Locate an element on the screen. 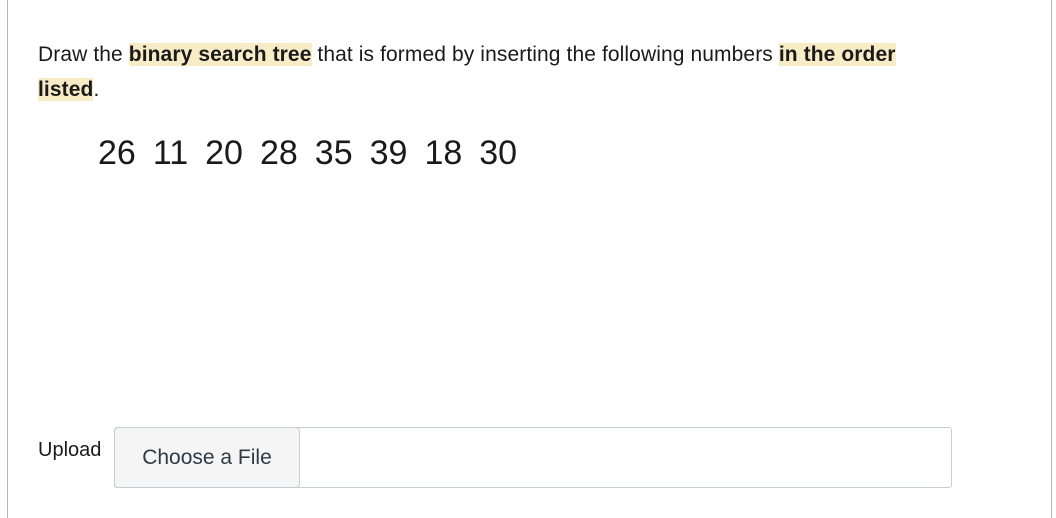  number-sequence: 26 11 20 28 35 39 18 30 is located at coordinates (316, 153).